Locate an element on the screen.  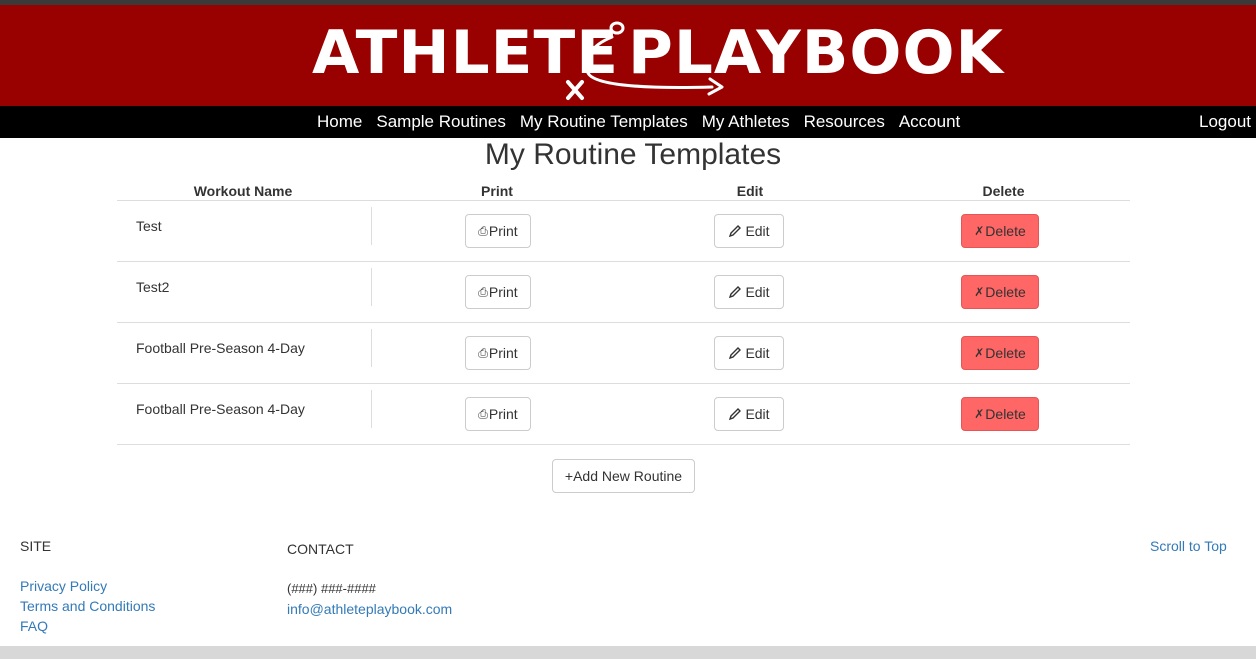
privacy-policy-link: Privacy Policy is located at coordinates (63, 586).